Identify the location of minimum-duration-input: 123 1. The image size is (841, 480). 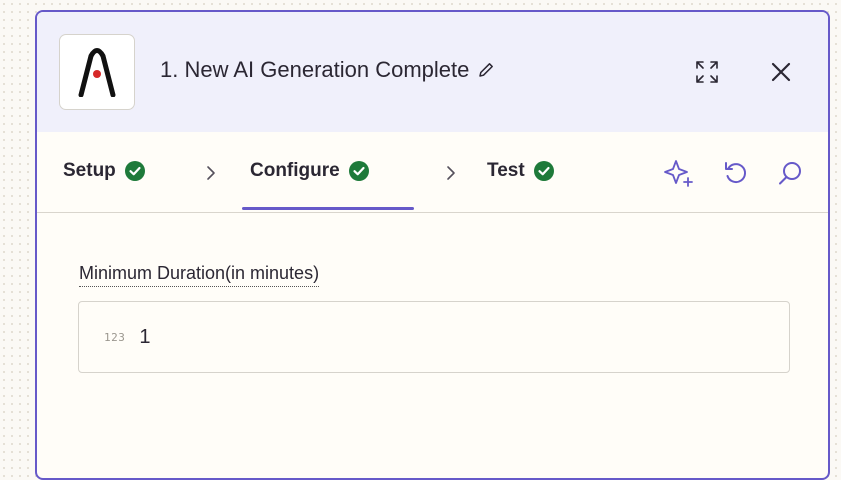
(434, 337).